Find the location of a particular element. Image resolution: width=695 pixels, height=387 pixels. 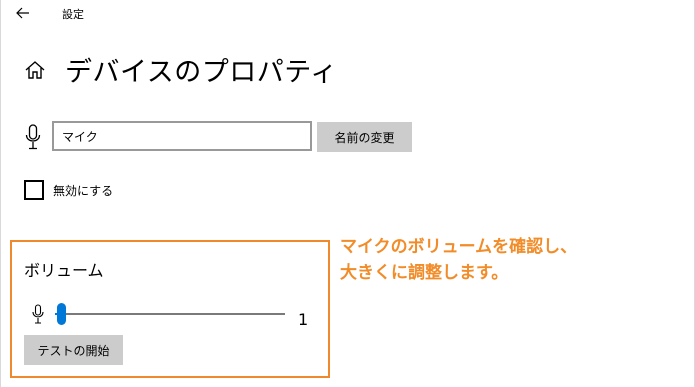

title-bar: 設定 is located at coordinates (347, 14).